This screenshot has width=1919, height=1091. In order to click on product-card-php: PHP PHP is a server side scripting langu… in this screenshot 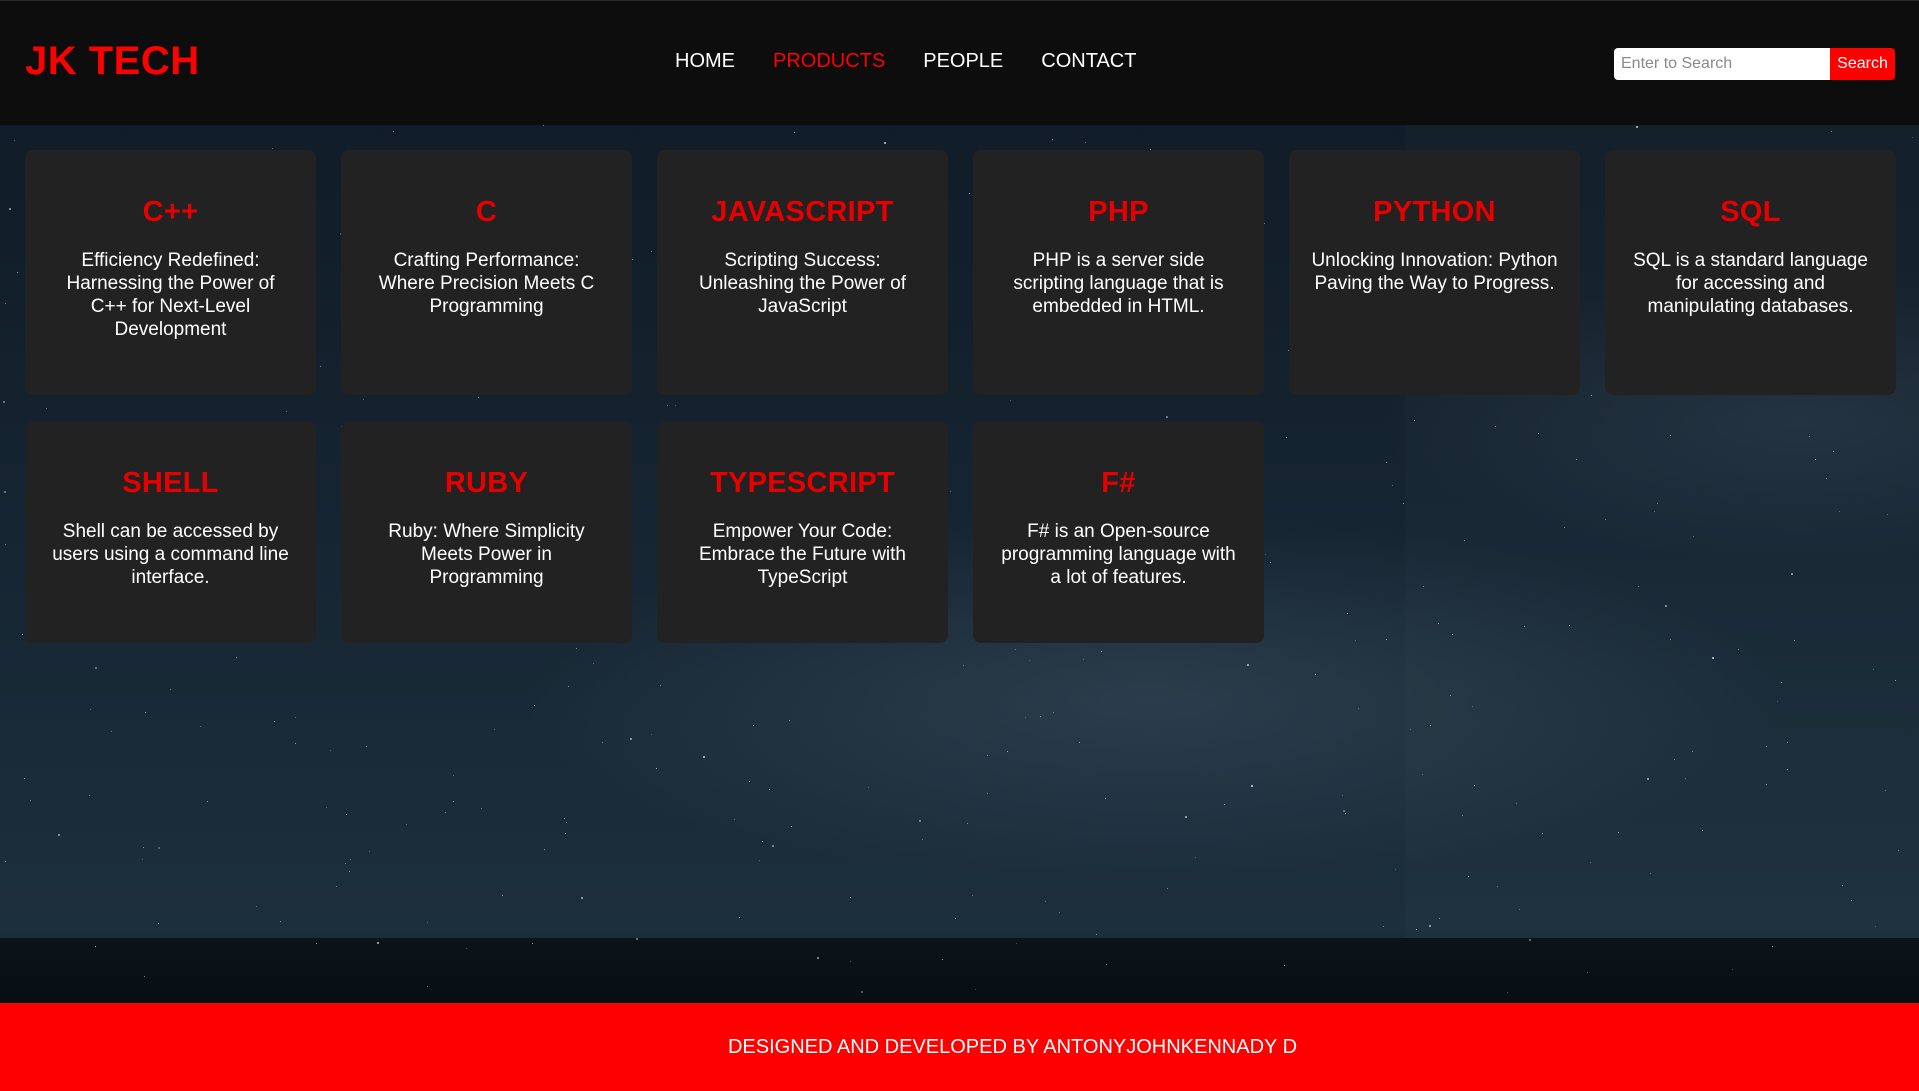, I will do `click(1118, 272)`.